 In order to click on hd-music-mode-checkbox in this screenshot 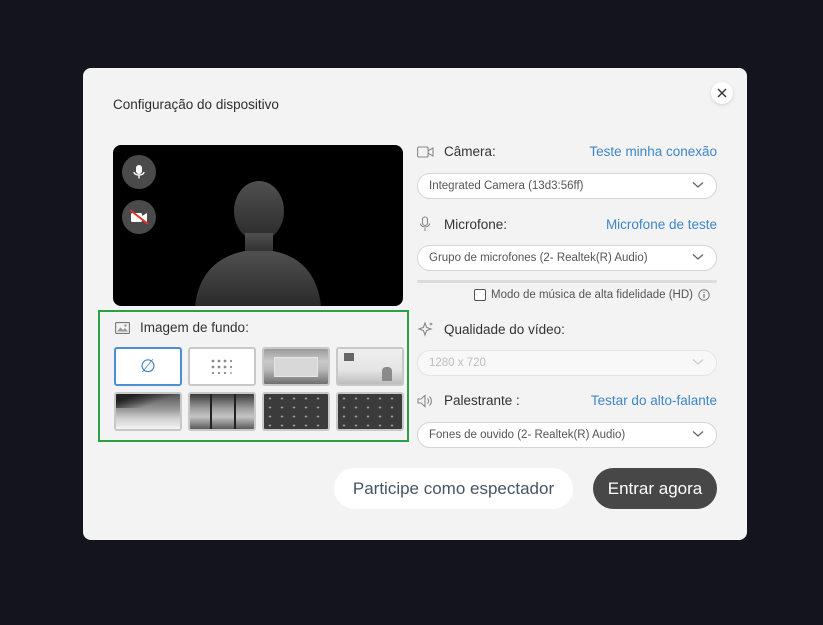, I will do `click(480, 295)`.